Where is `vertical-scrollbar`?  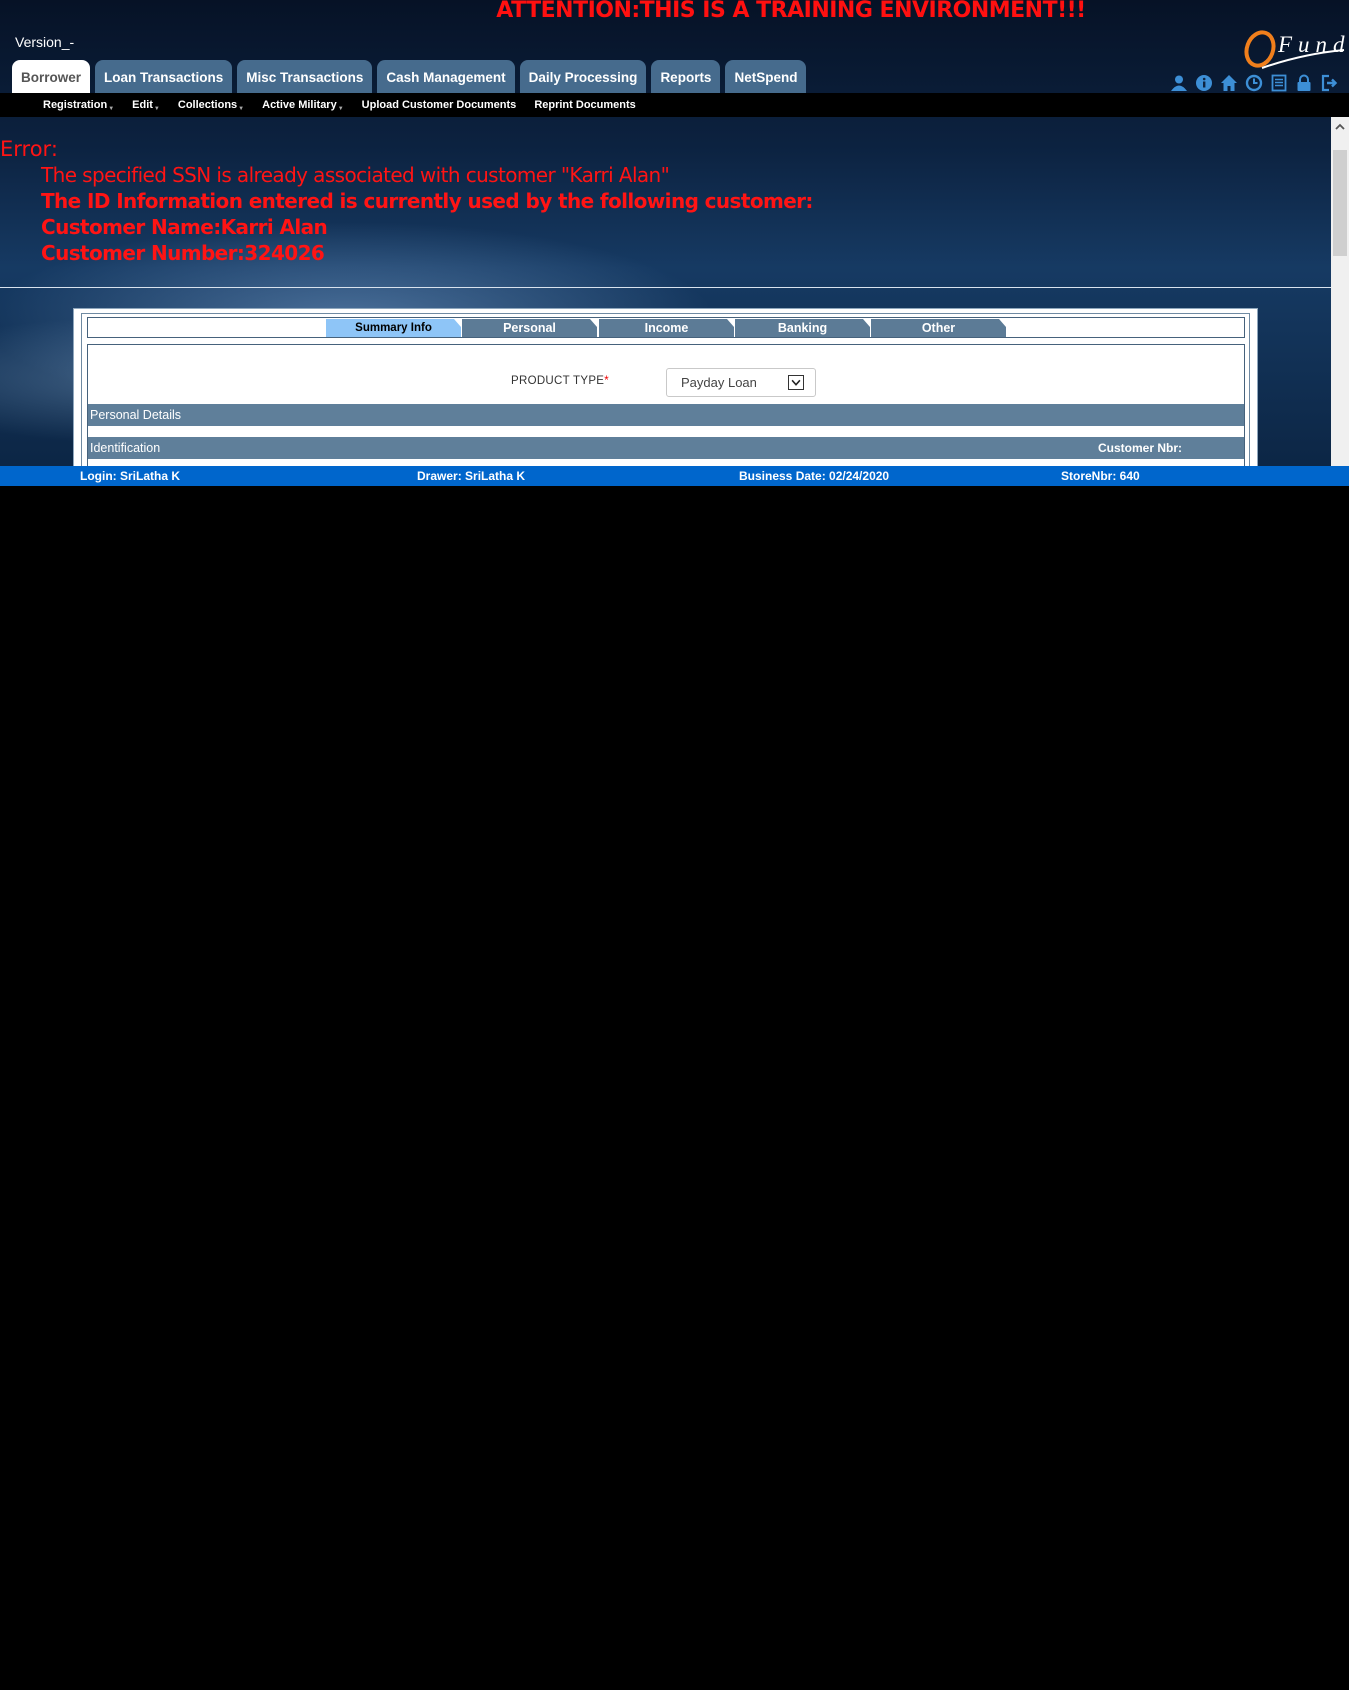 vertical-scrollbar is located at coordinates (1340, 293).